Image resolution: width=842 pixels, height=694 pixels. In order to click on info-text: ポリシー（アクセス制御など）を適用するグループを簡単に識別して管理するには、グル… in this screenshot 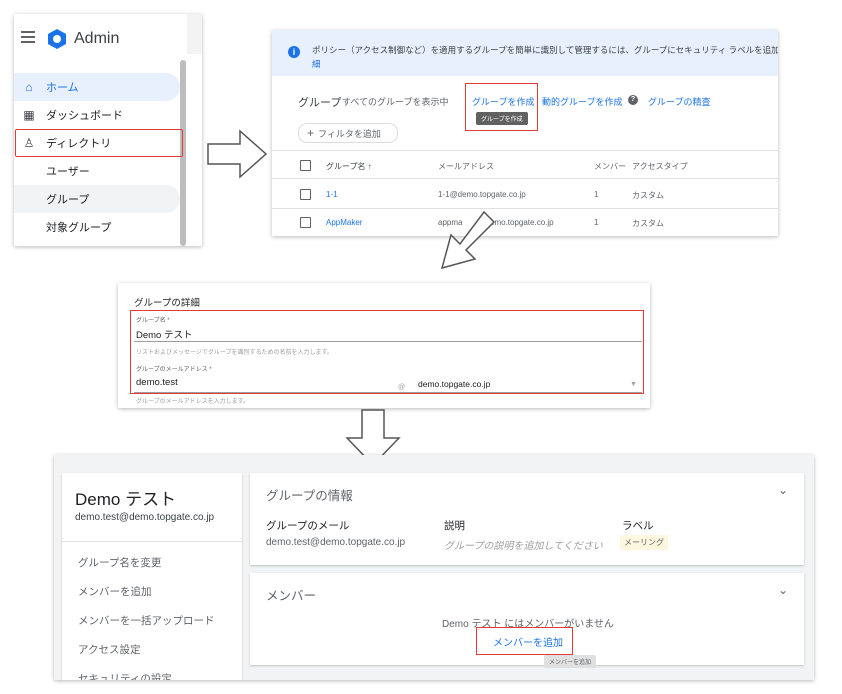, I will do `click(545, 50)`.